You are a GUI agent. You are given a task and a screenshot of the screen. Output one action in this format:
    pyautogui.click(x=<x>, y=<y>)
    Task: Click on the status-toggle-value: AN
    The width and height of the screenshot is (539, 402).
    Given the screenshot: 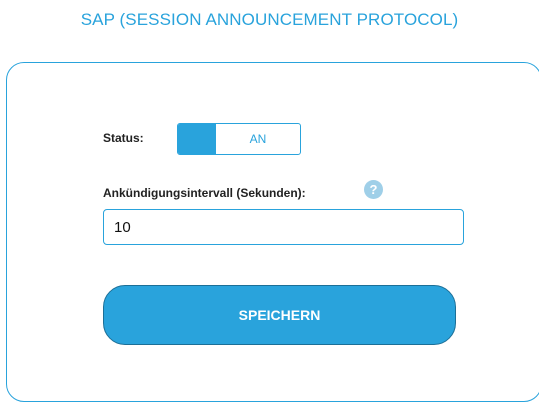 What is the action you would take?
    pyautogui.click(x=258, y=139)
    